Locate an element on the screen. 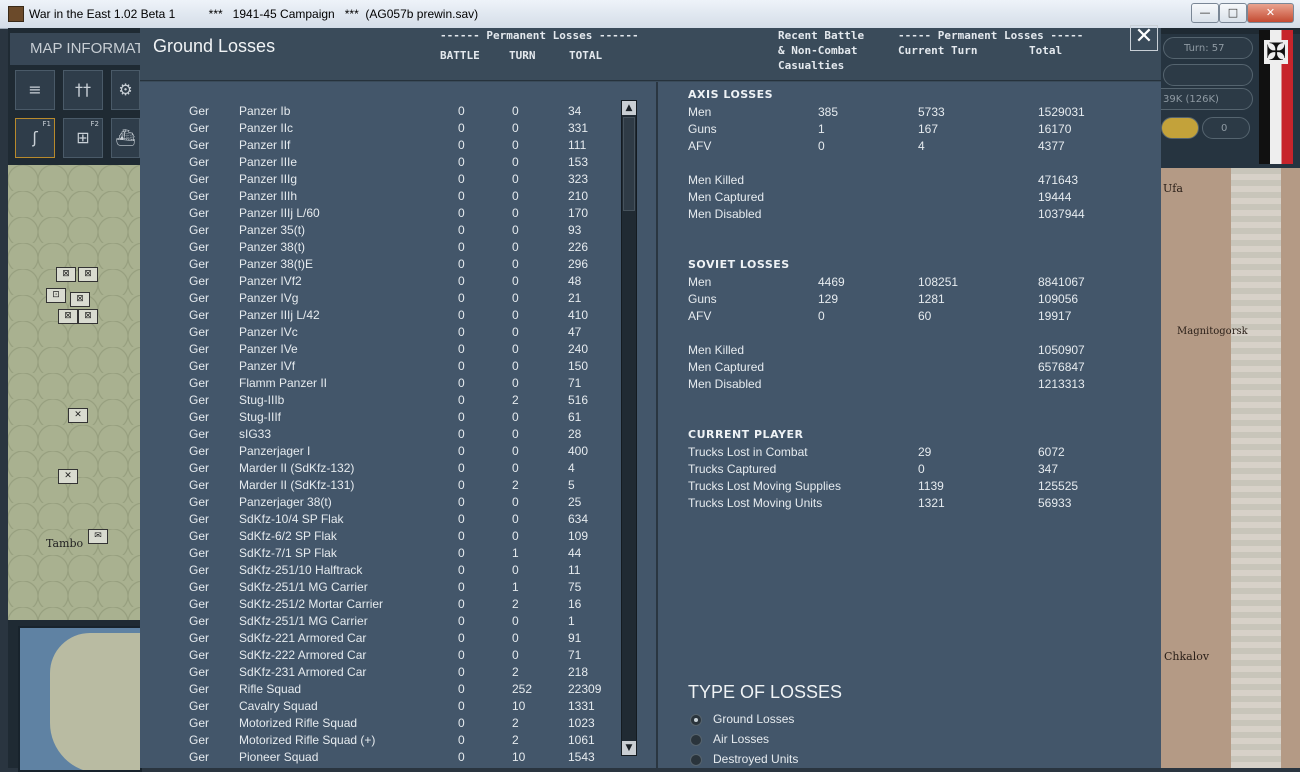 The height and width of the screenshot is (772, 1300). loss-row: Ger Panzer IIIj L/42 0 0 410 is located at coordinates (380, 316).